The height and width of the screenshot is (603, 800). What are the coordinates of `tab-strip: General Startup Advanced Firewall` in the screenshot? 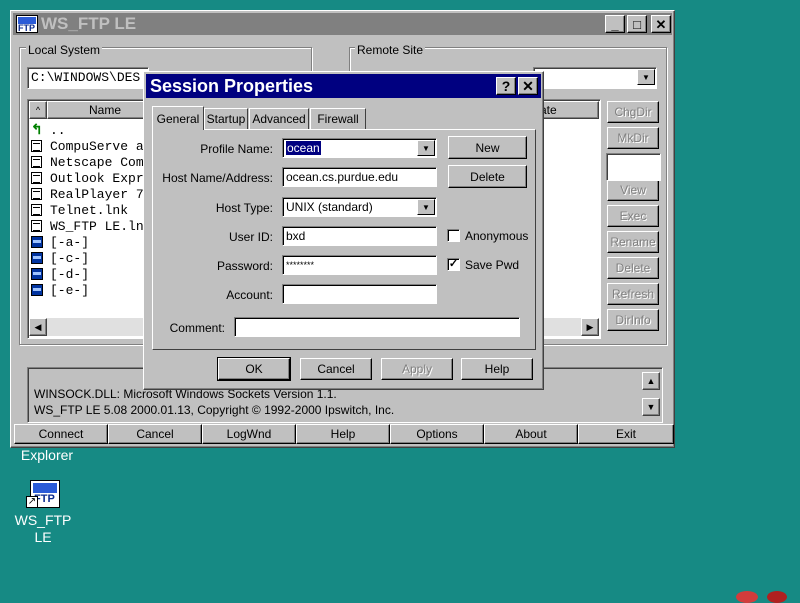 It's located at (342, 118).